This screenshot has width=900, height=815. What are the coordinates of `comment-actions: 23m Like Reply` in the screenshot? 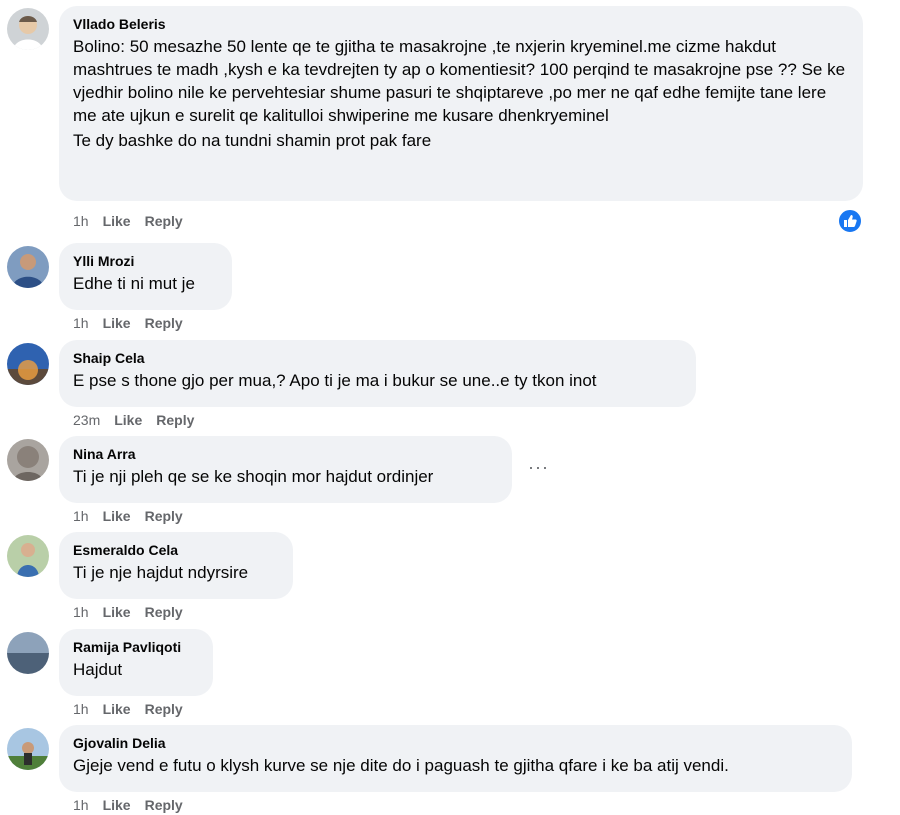 It's located at (140, 420).